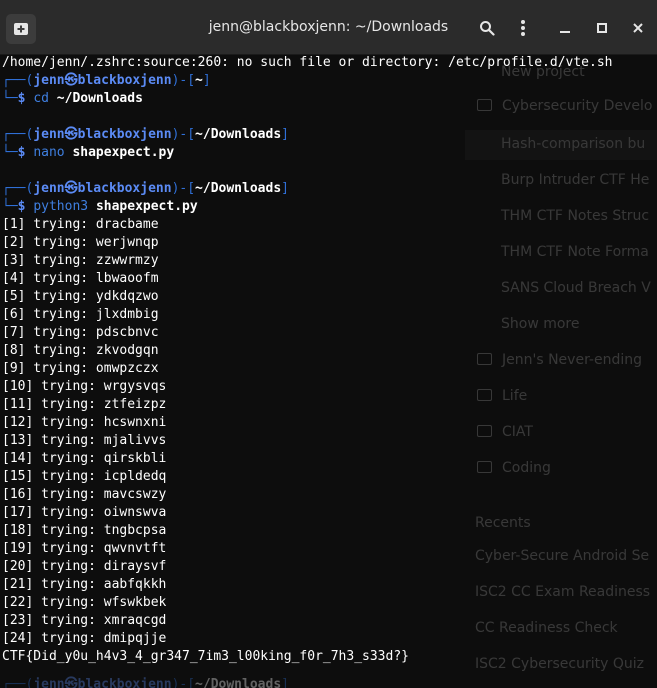 The width and height of the screenshot is (657, 688). I want to click on prompt-command: └─$ python3 shapexpect.py, so click(100, 206).